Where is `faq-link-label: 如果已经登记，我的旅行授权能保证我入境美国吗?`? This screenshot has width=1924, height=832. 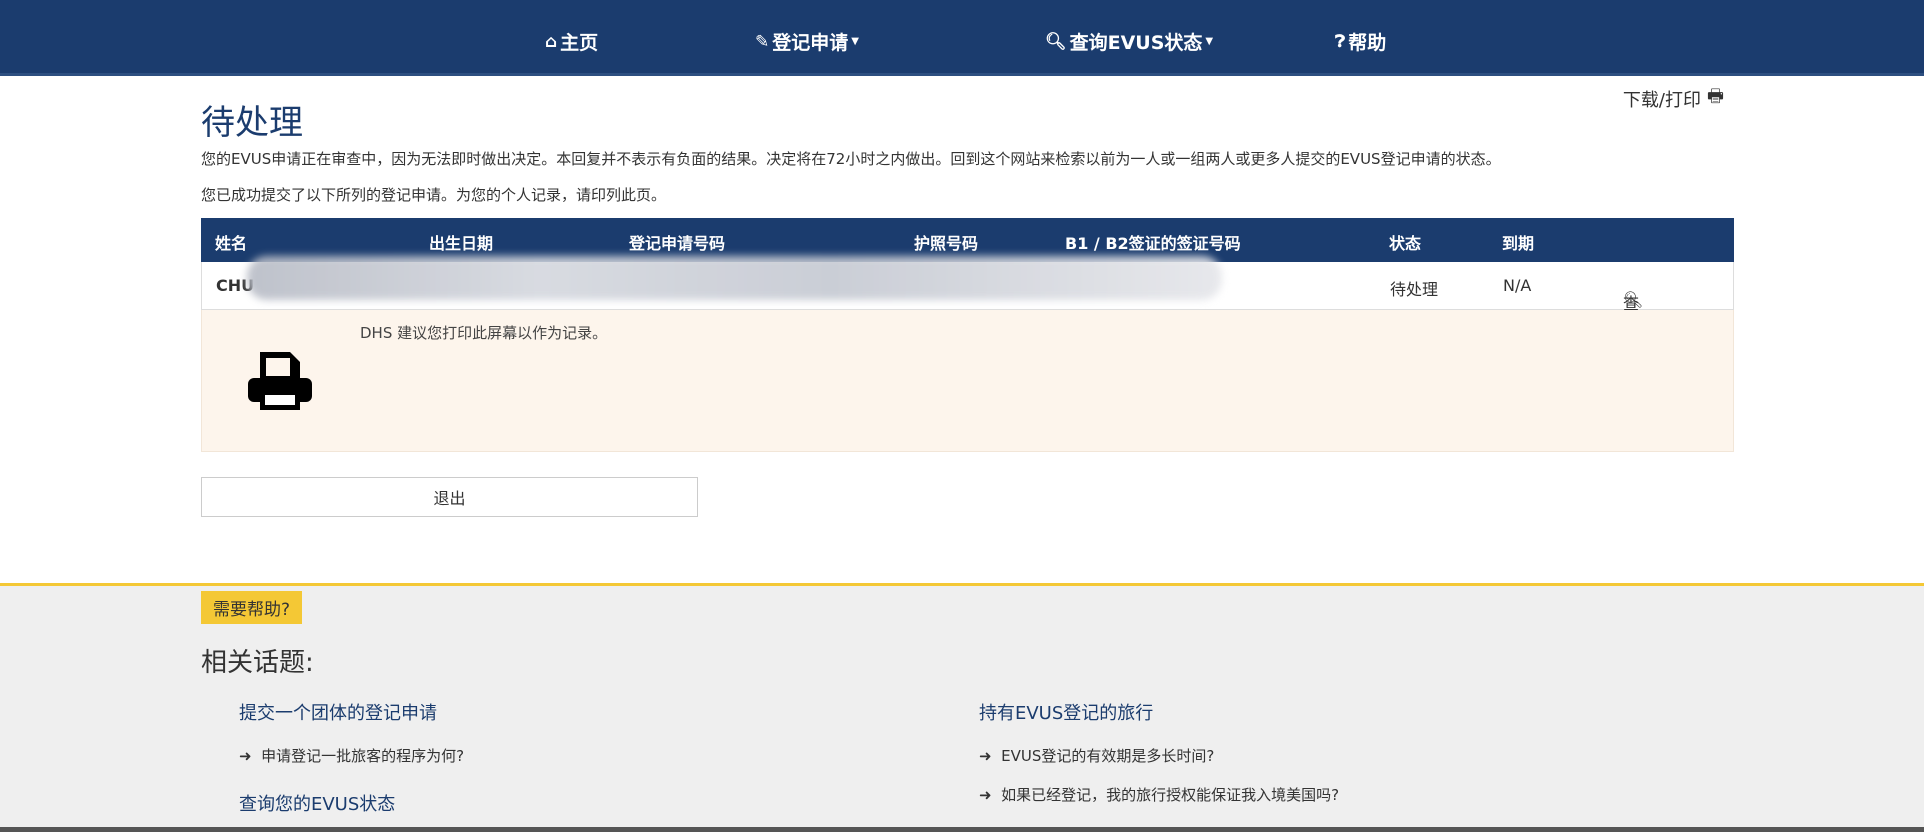
faq-link-label: 如果已经登记，我的旅行授权能保证我入境美国吗? is located at coordinates (1170, 795).